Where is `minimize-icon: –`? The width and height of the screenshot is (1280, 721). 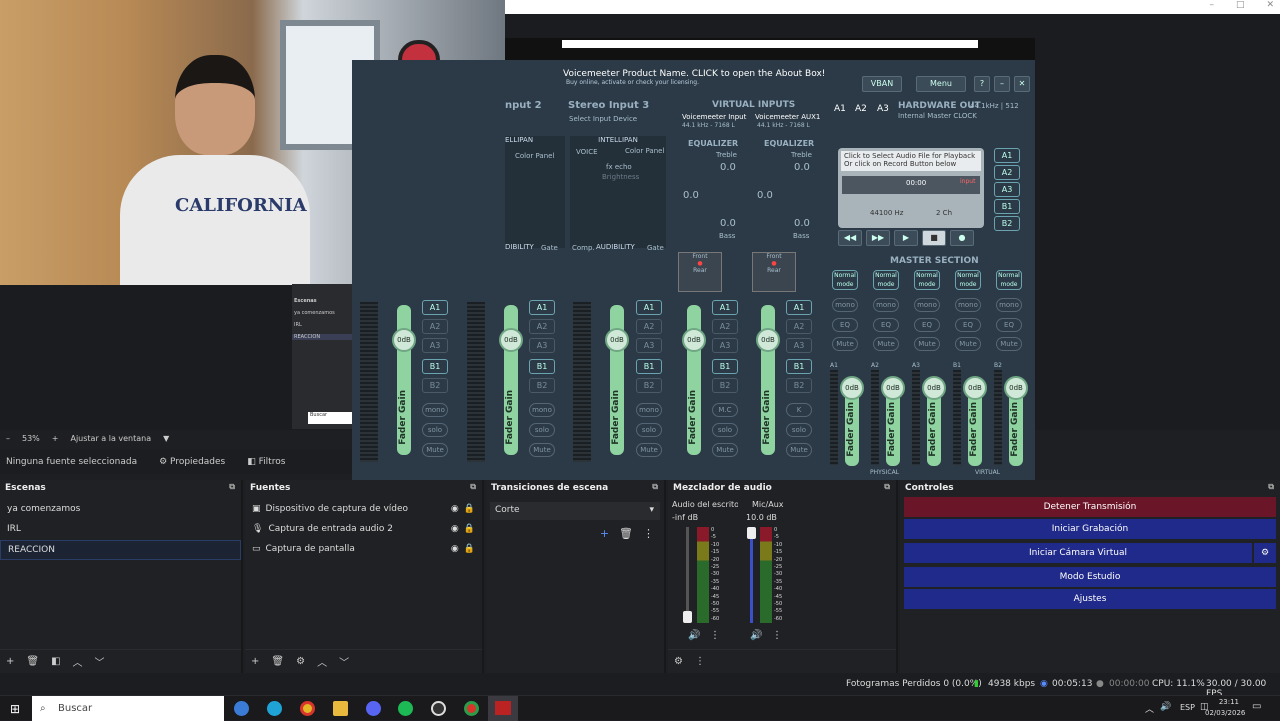
minimize-icon: – is located at coordinates (1211, 5).